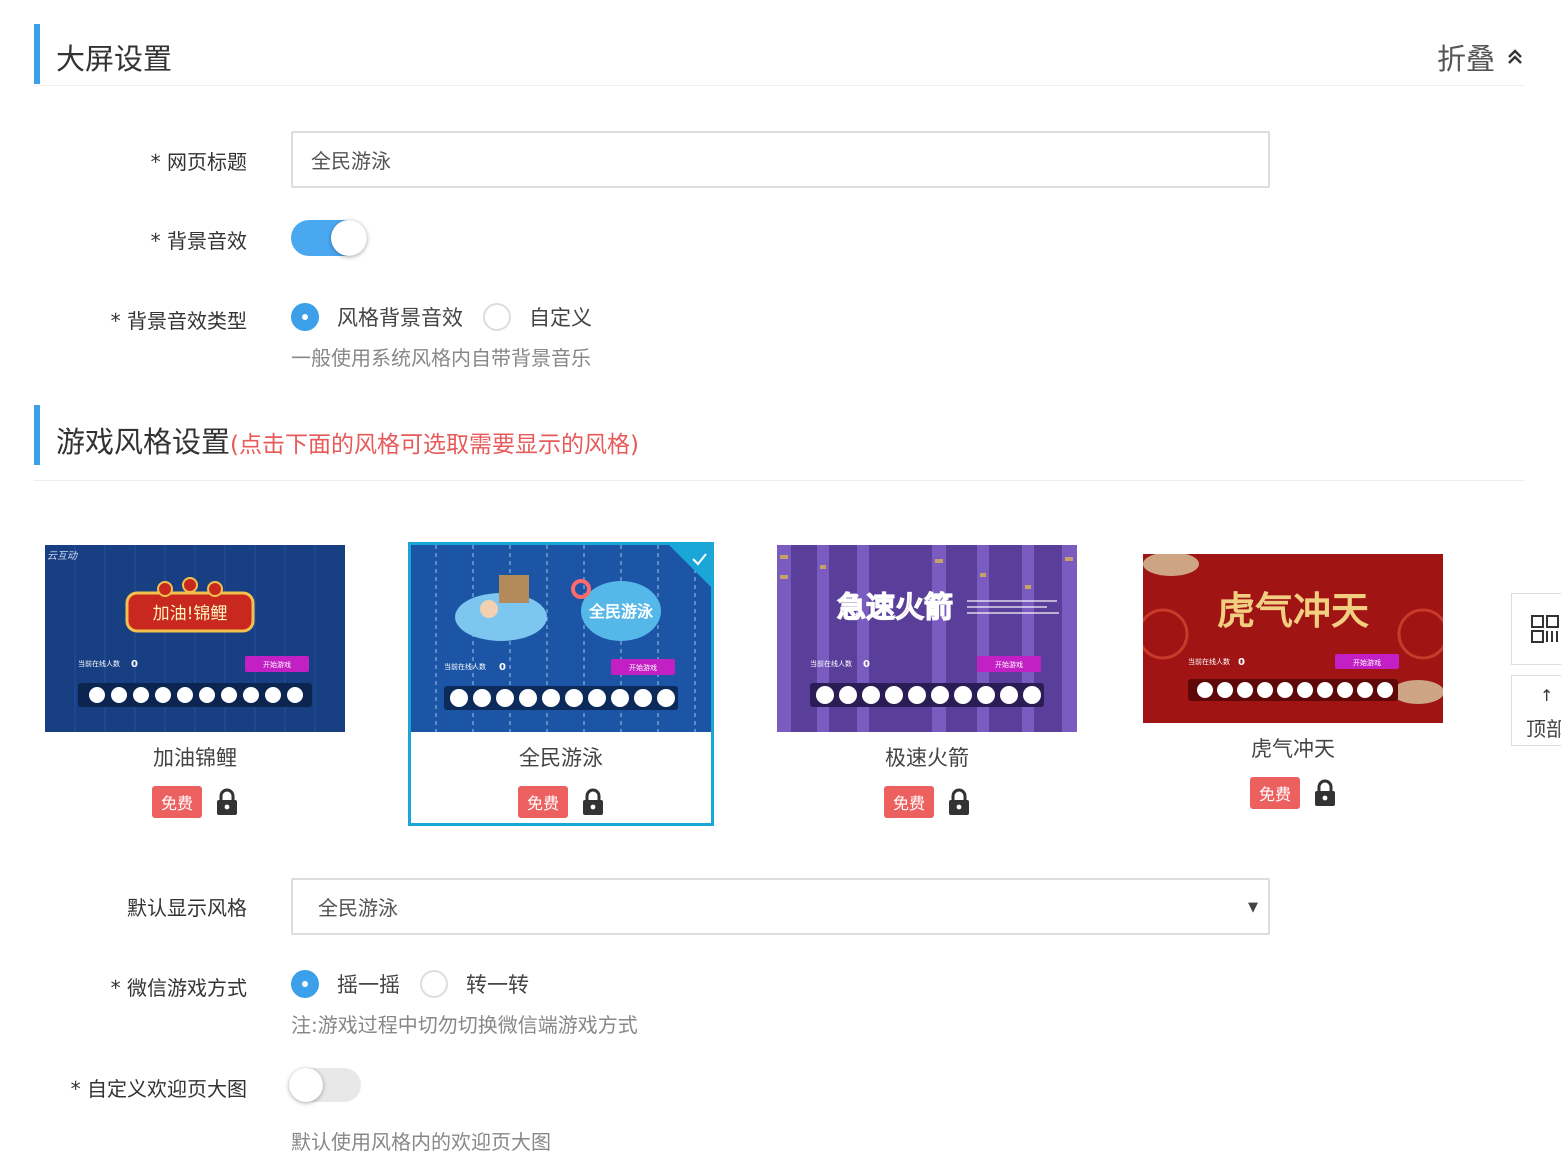  I want to click on style-card-rocket: 急速火箭 当前在线人数 0 开始游戏 极速火箭 免费, so click(927, 684).